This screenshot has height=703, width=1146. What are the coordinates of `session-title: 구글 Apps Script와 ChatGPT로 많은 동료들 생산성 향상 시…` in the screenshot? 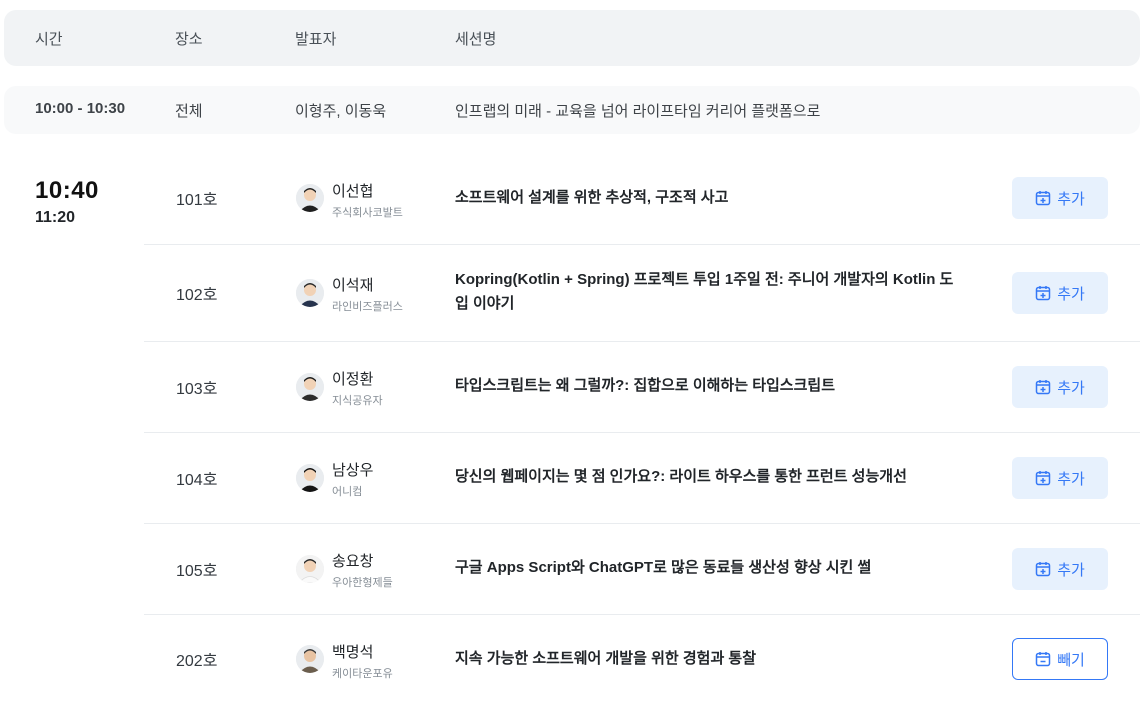 It's located at (663, 567).